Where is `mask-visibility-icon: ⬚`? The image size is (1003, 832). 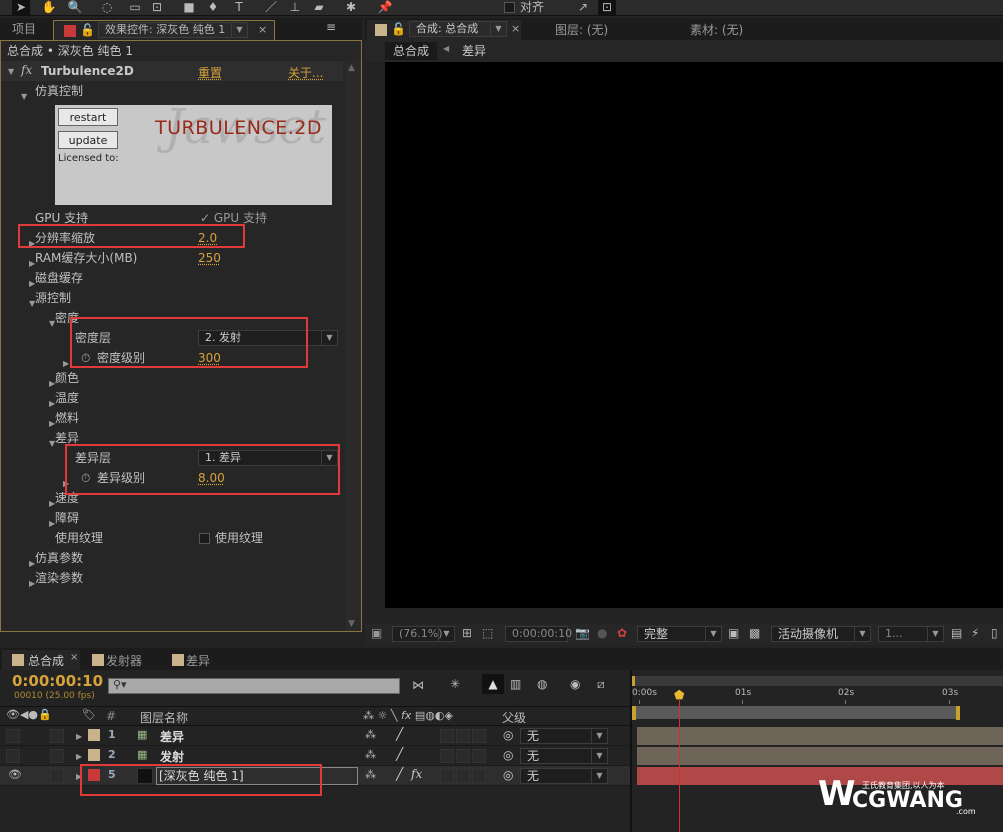 mask-visibility-icon: ⬚ is located at coordinates (487, 633).